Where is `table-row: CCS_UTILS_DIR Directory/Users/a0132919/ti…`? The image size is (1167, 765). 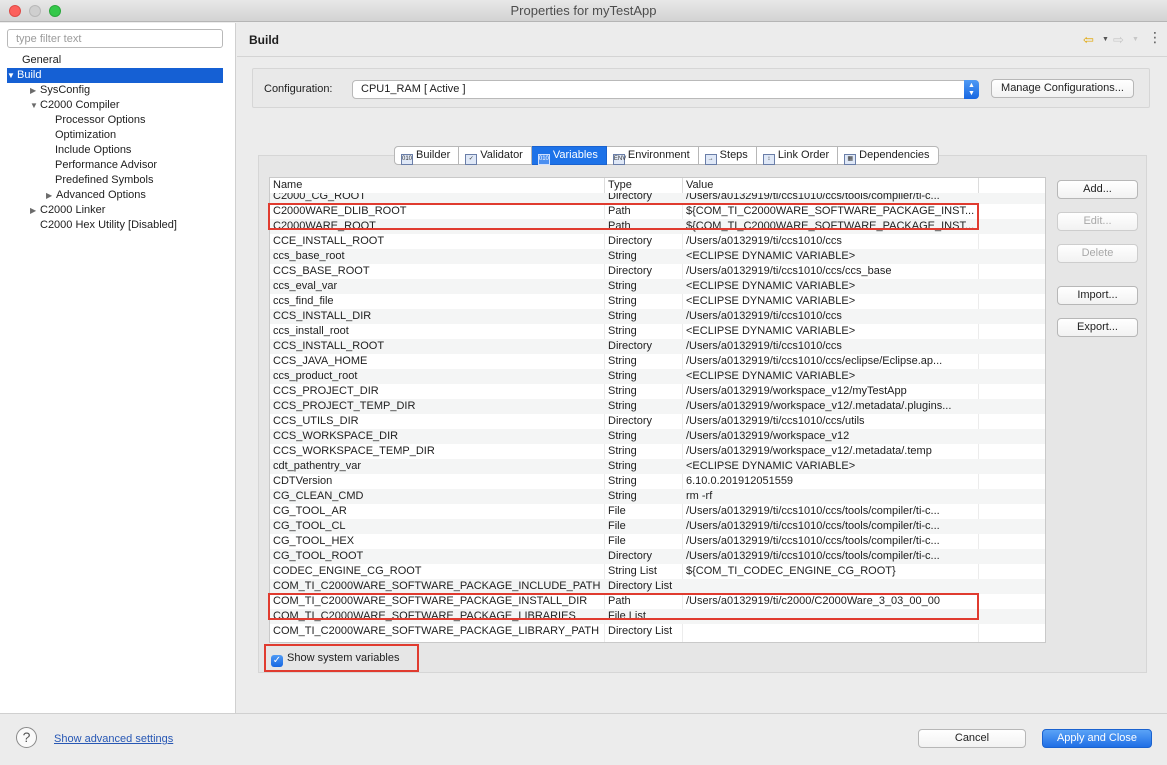 table-row: CCS_UTILS_DIR Directory/Users/a0132919/ti… is located at coordinates (657, 421).